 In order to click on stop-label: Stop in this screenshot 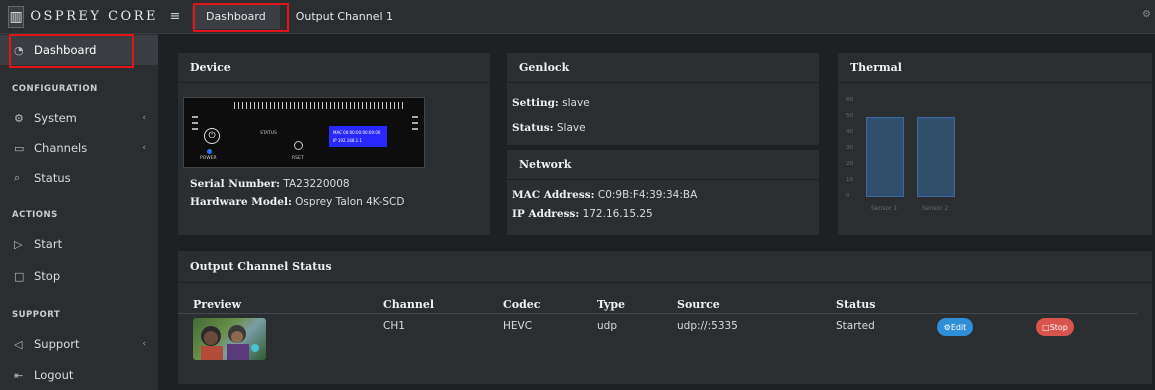, I will do `click(1058, 327)`.